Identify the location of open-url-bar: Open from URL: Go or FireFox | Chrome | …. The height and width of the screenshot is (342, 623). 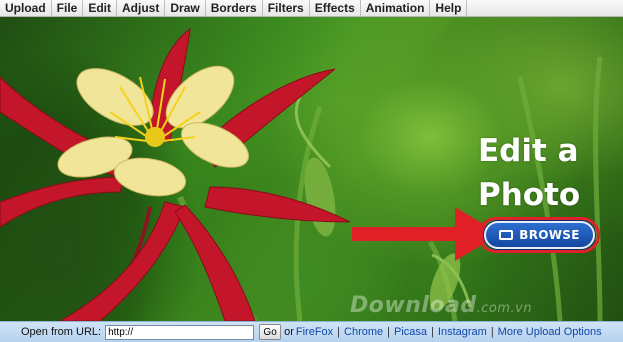
(311, 331).